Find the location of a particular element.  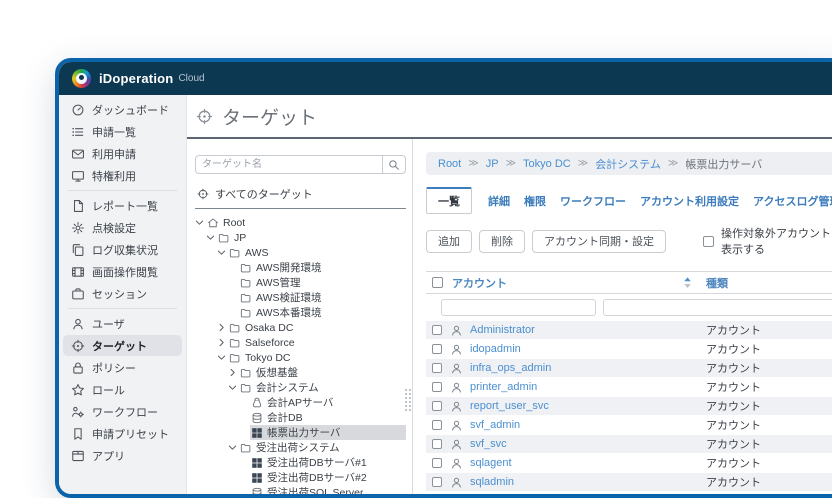

tree-node: 受注出荷システム is located at coordinates (300, 447).